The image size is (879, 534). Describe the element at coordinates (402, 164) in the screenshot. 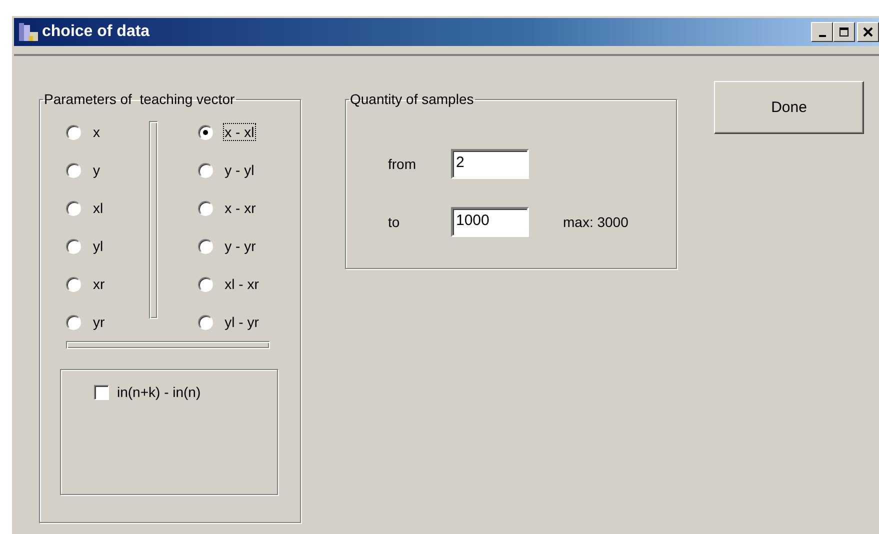

I see `field-label: from` at that location.